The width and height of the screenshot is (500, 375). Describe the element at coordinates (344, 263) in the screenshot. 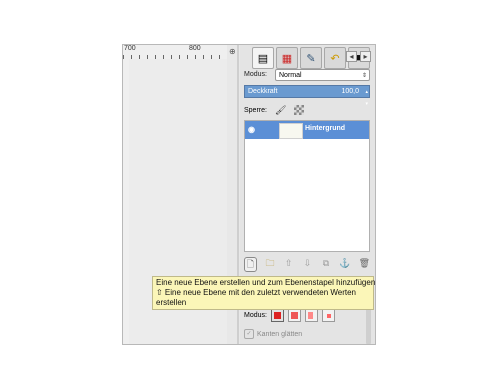

I see `anchor-layer-button: ⚓` at that location.